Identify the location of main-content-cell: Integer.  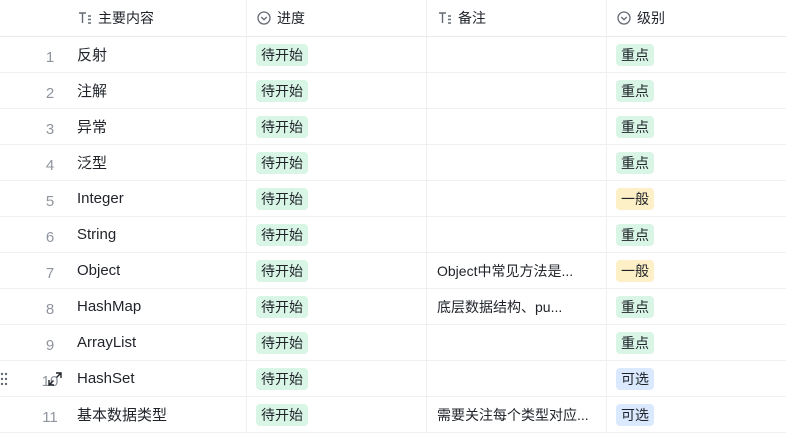
(157, 198).